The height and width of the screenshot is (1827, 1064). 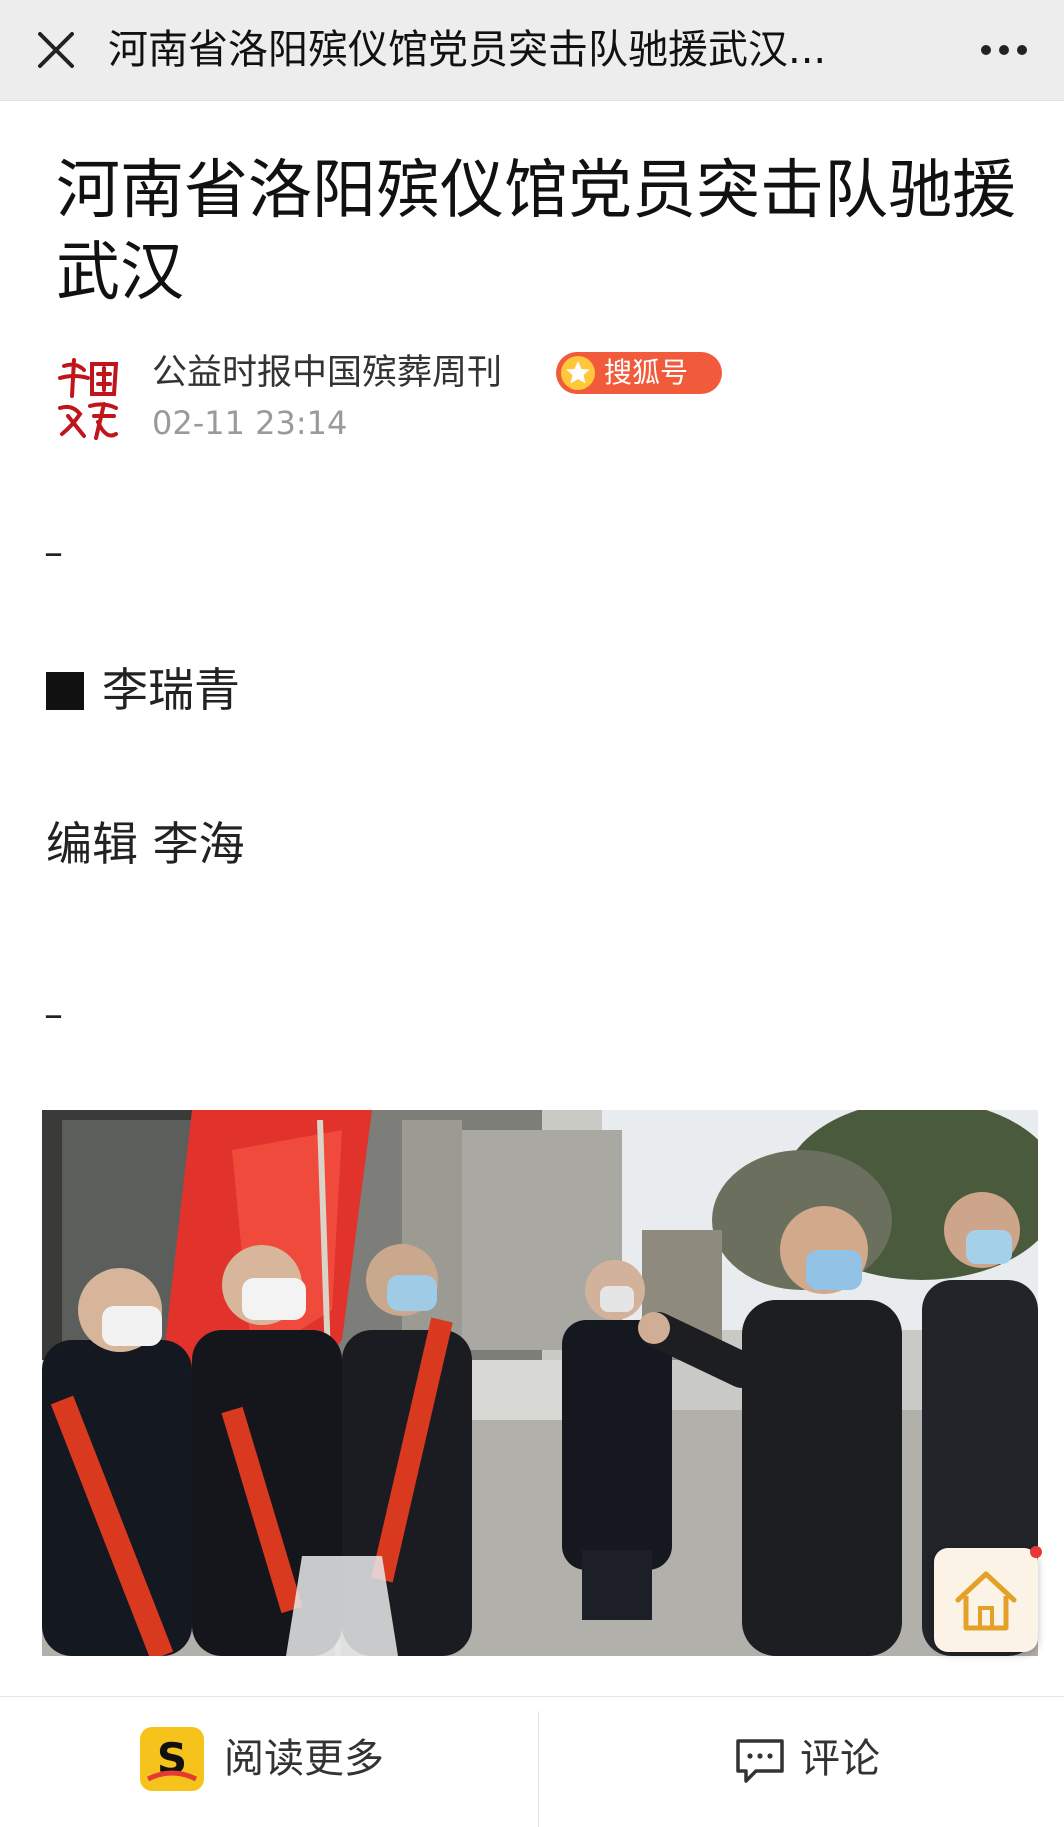 I want to click on article-title: 河南省洛阳殡仪馆党员突击队驰援武汉, so click(x=536, y=232).